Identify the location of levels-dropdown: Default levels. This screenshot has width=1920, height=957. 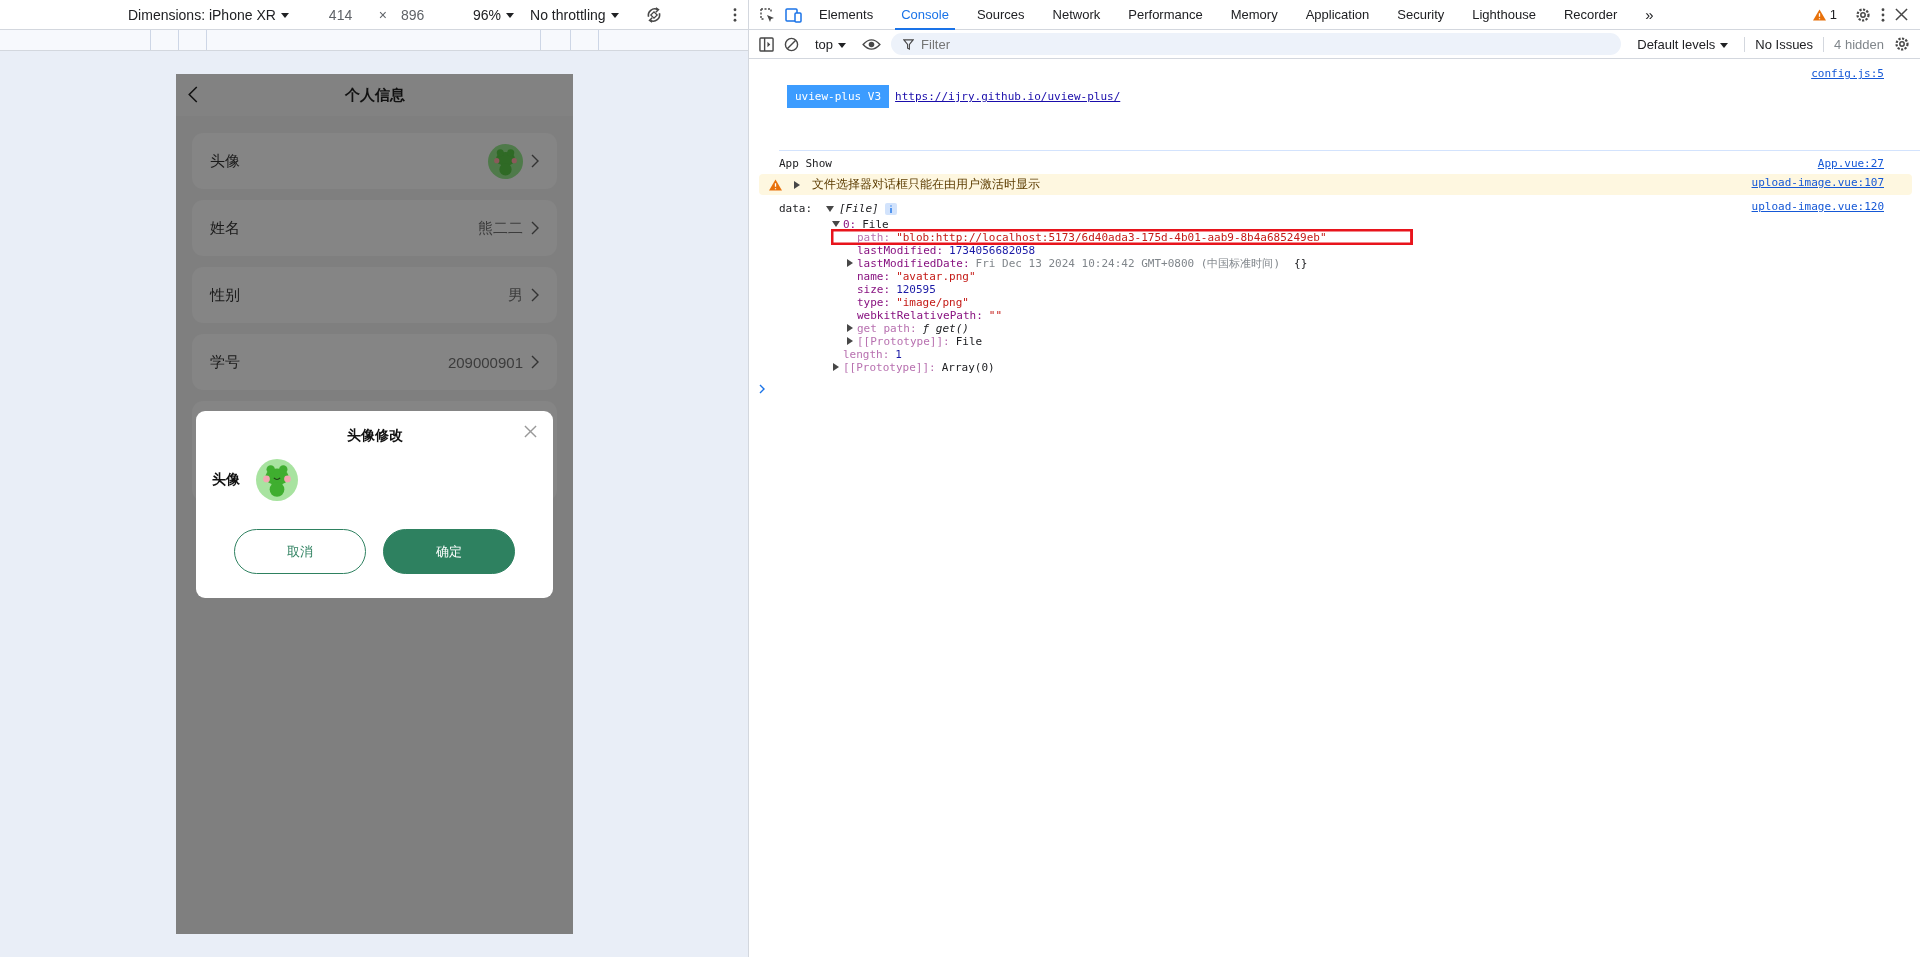
(1683, 44).